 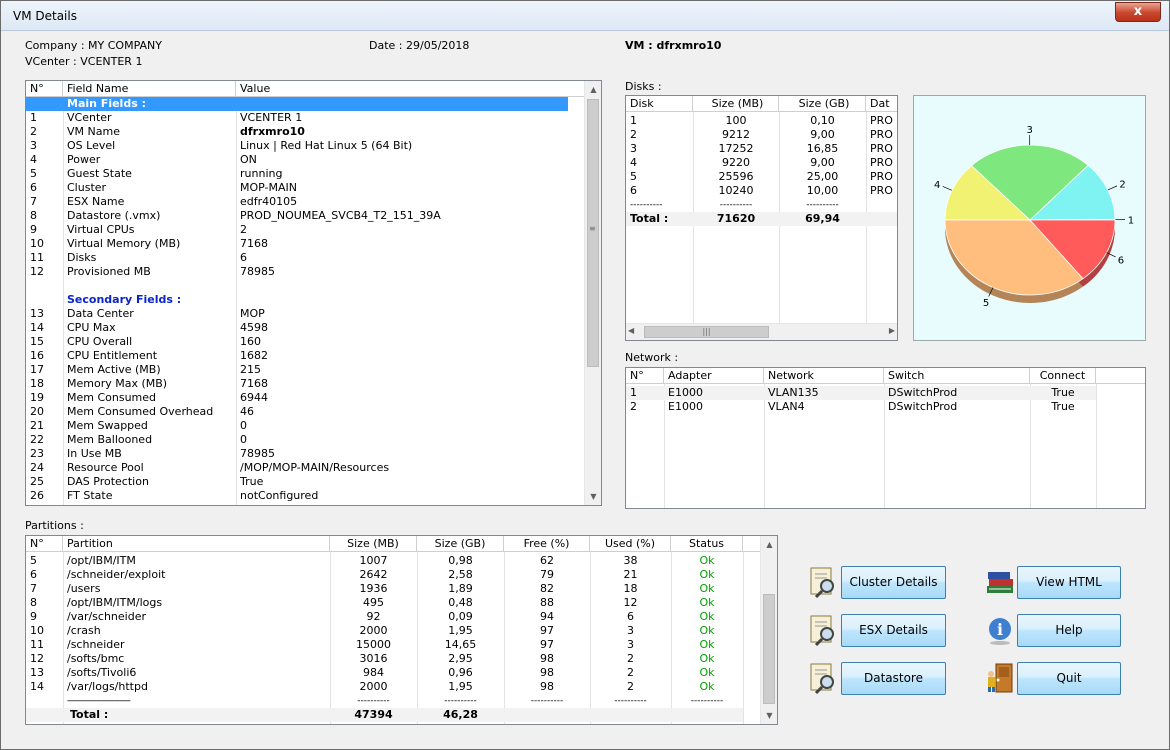 I want to click on field-row: 19 Mem Consumed 6944, so click(x=297, y=398).